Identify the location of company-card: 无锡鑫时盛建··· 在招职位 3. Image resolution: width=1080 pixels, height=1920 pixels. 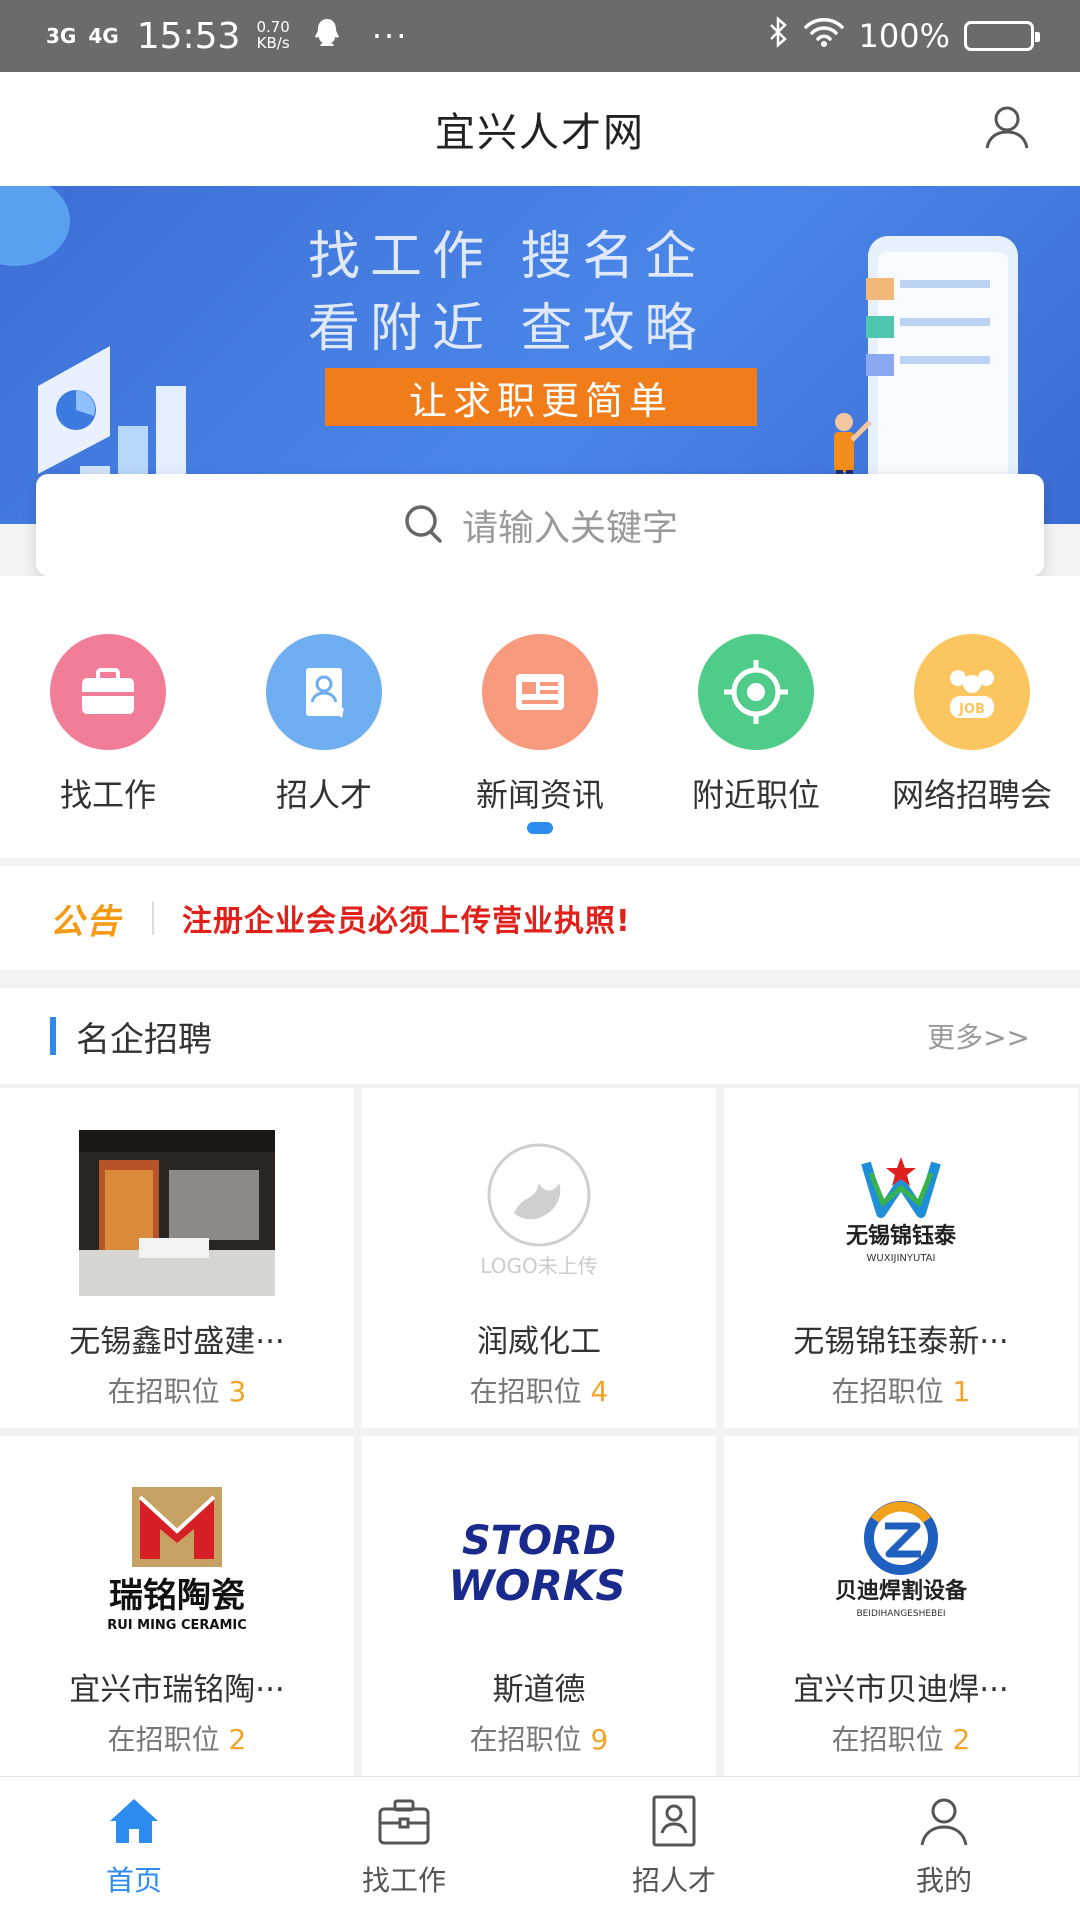
(177, 1258).